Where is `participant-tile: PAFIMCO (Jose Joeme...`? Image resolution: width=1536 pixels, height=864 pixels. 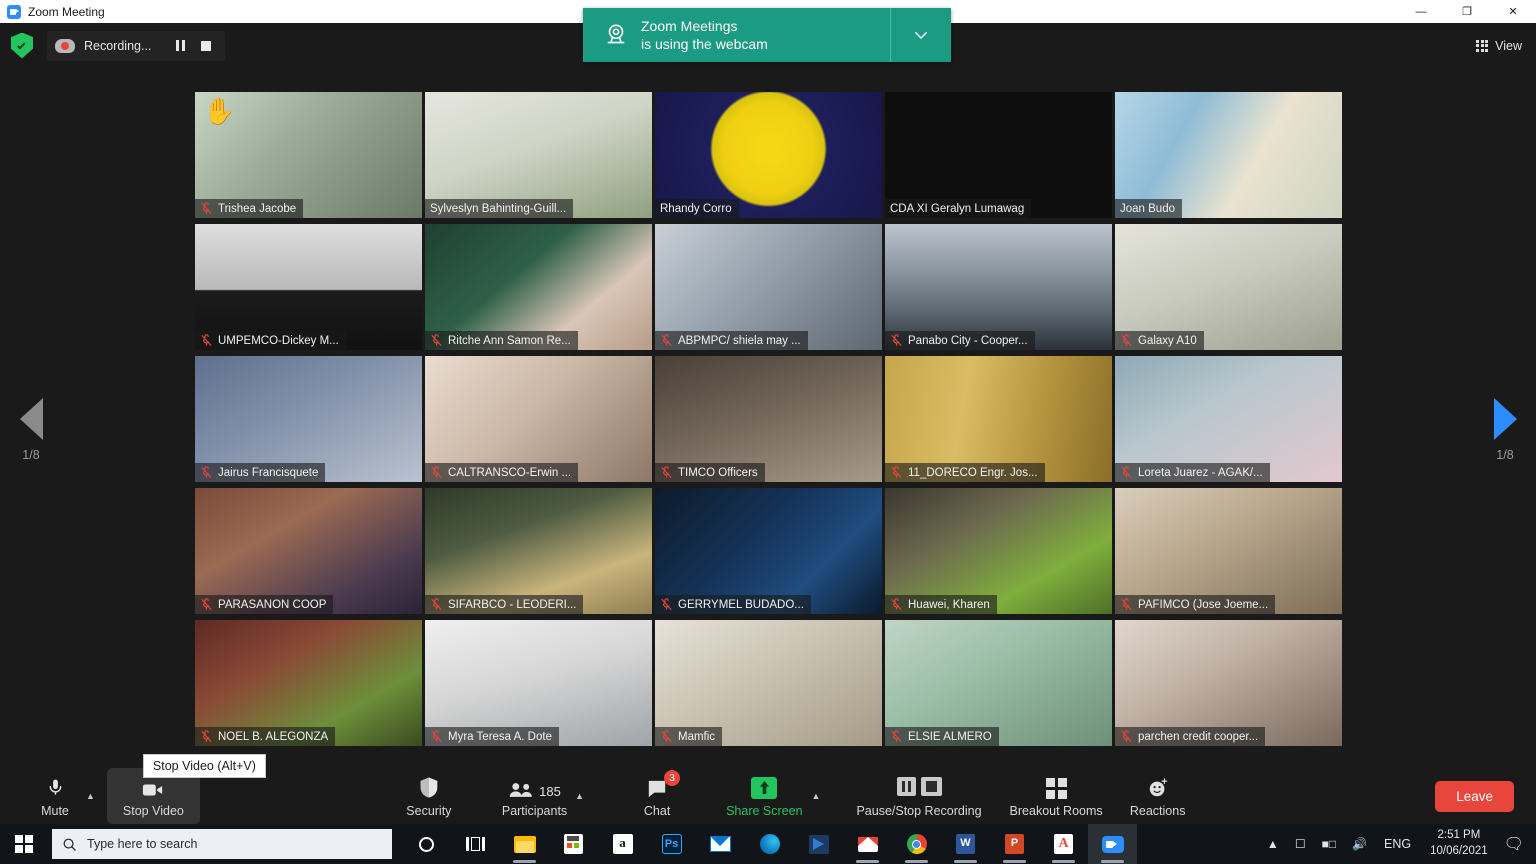
participant-tile: PAFIMCO (Jose Joeme... is located at coordinates (1228, 551).